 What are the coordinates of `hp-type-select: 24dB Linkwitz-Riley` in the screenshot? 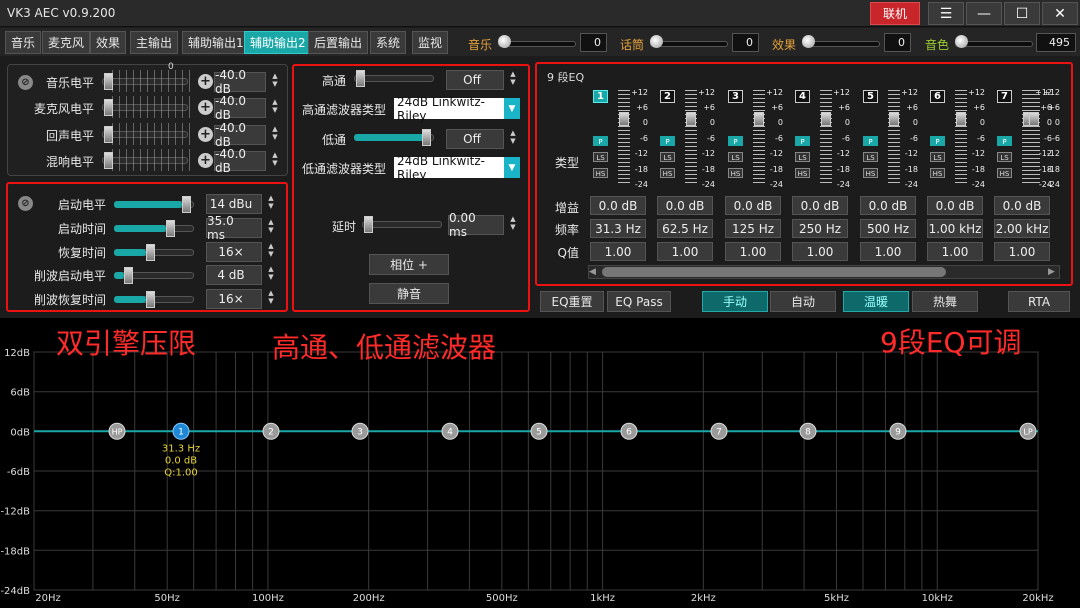 It's located at (449, 109).